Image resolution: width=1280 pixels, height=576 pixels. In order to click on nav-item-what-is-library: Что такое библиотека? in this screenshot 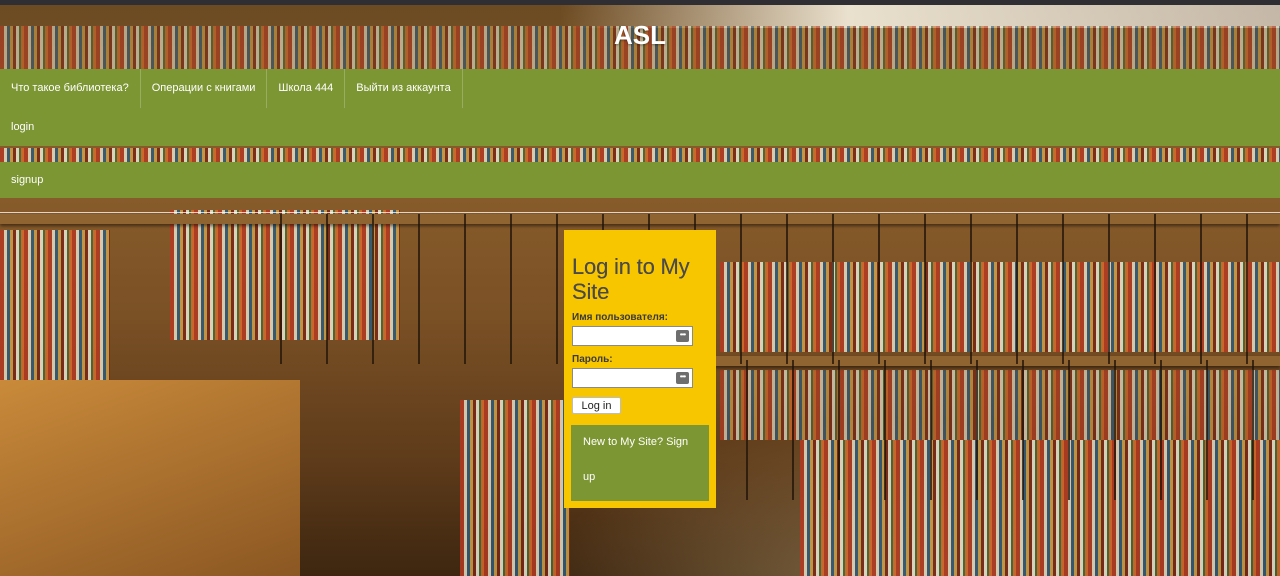, I will do `click(70, 88)`.